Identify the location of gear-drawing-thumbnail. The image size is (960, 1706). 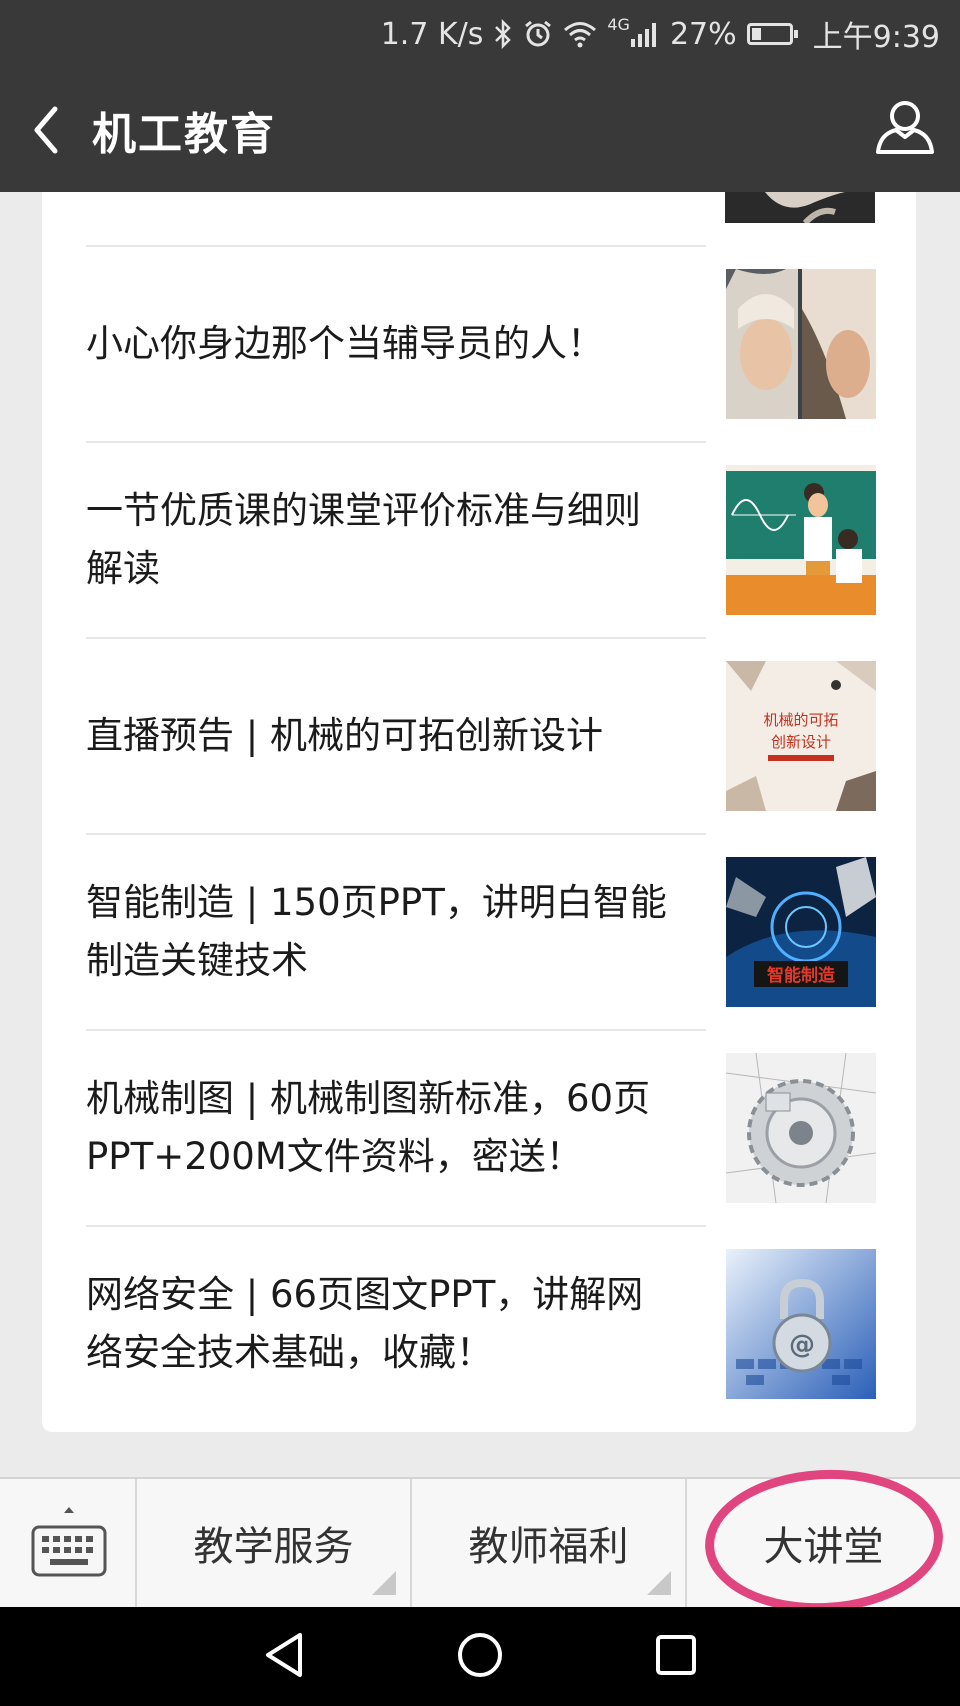
(801, 1128).